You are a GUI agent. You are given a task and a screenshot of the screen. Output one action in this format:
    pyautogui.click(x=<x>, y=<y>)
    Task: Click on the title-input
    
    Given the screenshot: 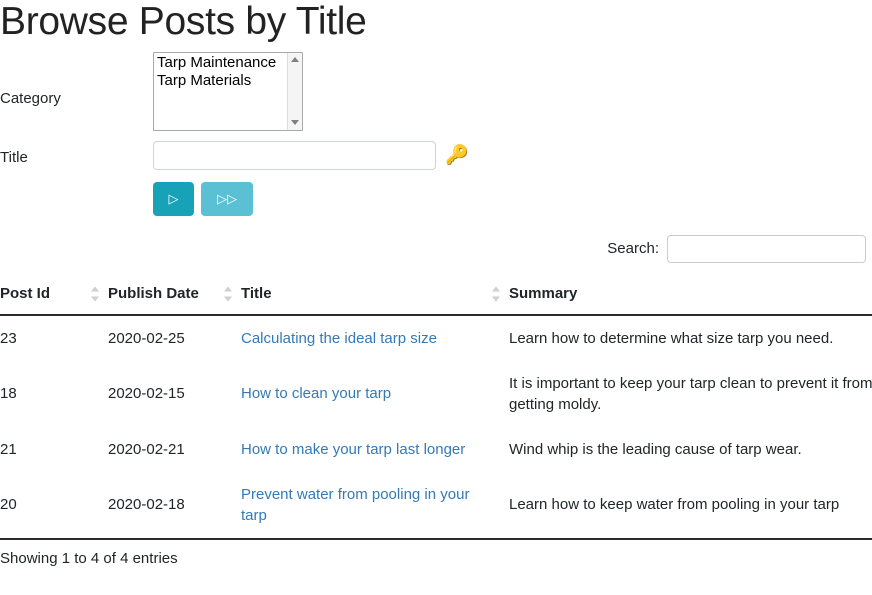 What is the action you would take?
    pyautogui.click(x=294, y=155)
    